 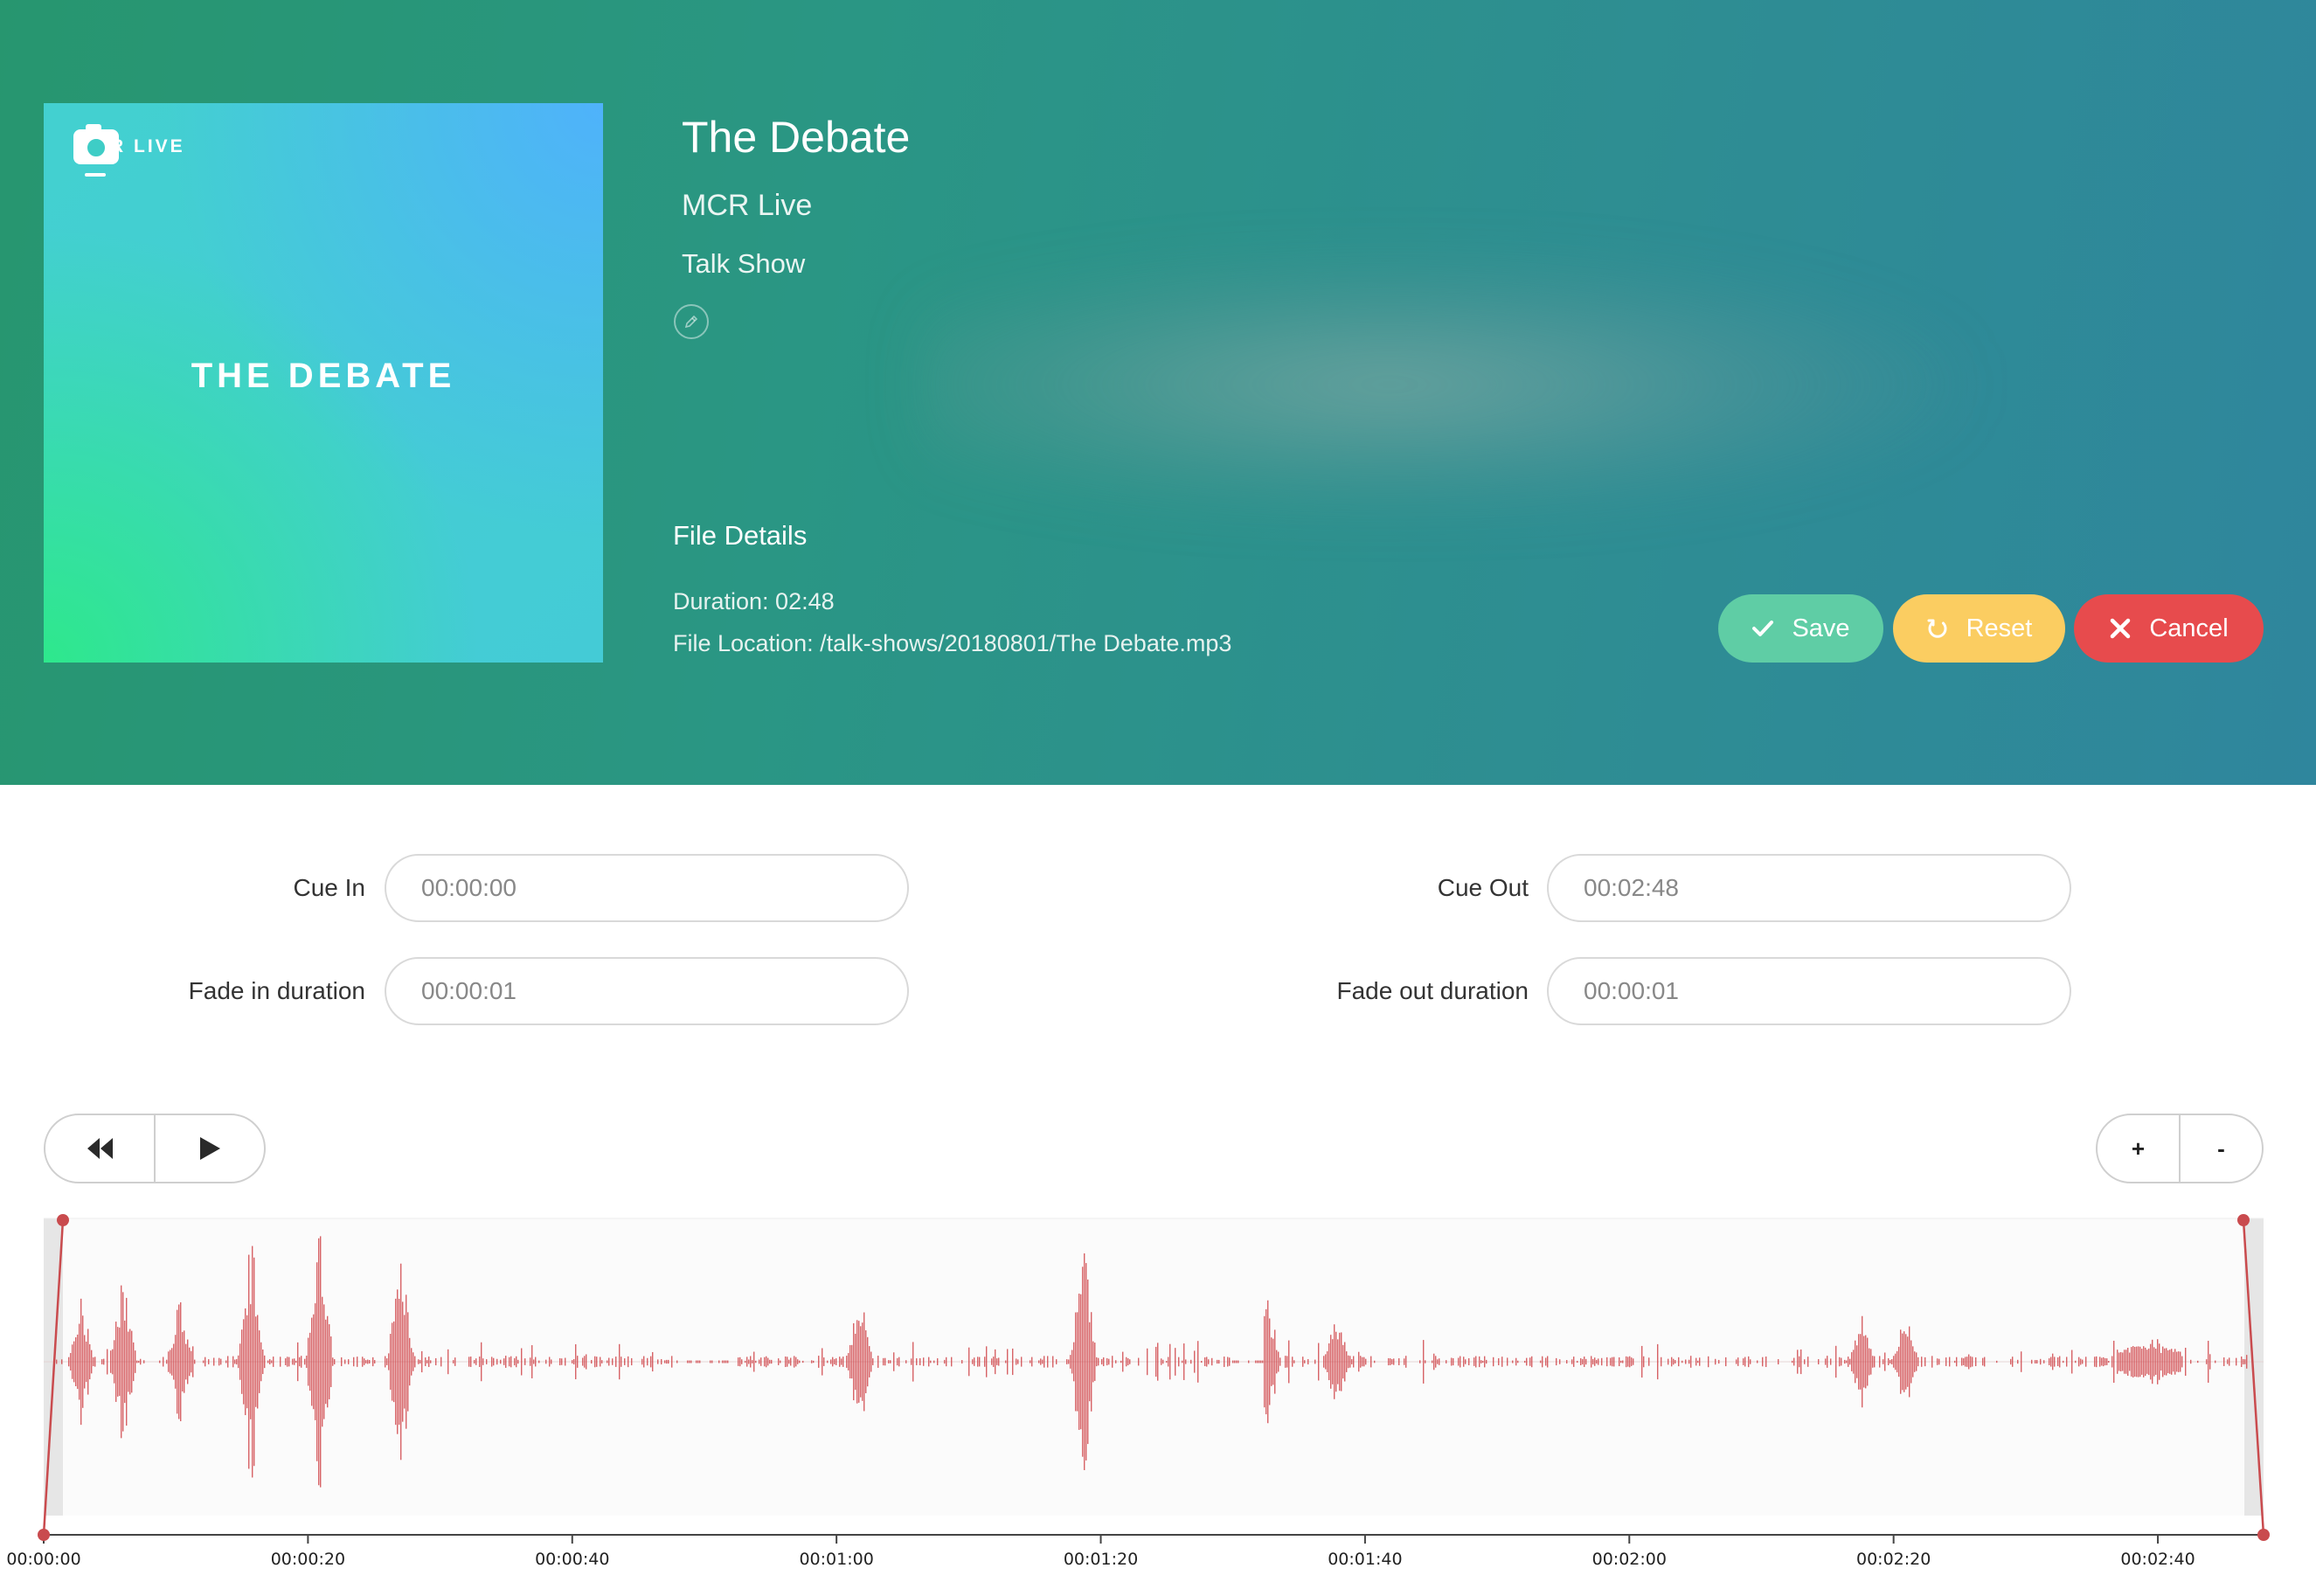 I want to click on timeline-tick-label: 00:00:00, so click(x=43, y=1559).